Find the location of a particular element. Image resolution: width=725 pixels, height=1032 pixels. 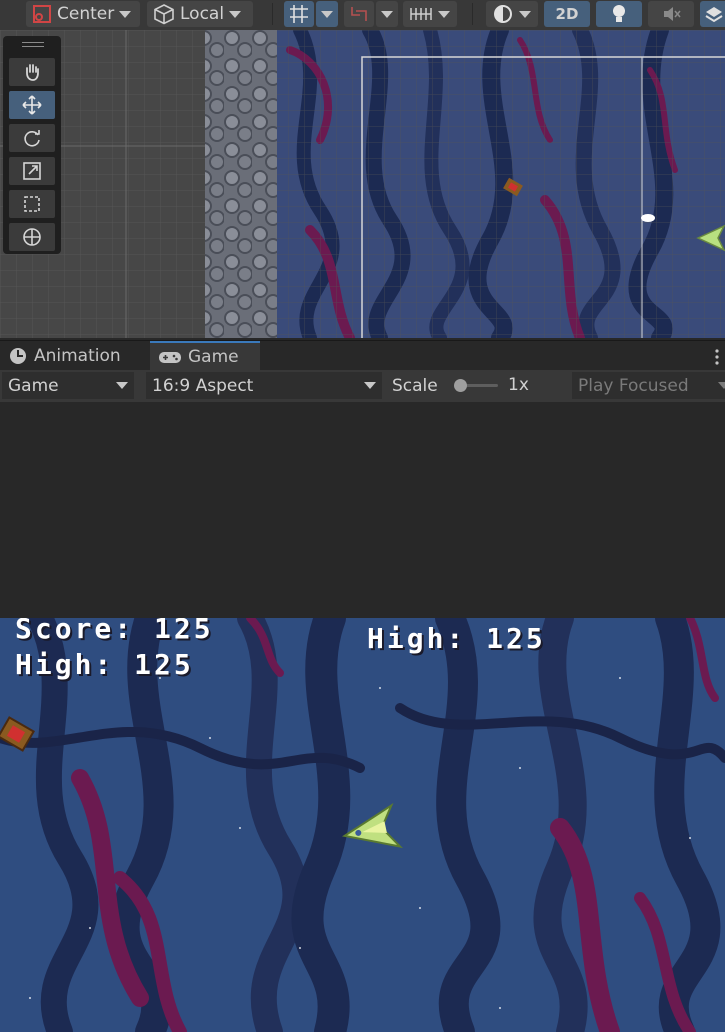

lighting-toggle is located at coordinates (619, 14).